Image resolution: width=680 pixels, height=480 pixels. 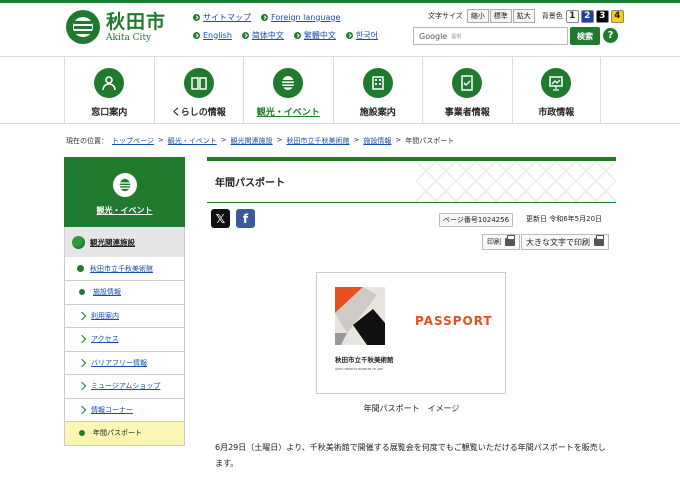 What do you see at coordinates (572, 16) in the screenshot?
I see `bg-color-1-button: 1` at bounding box center [572, 16].